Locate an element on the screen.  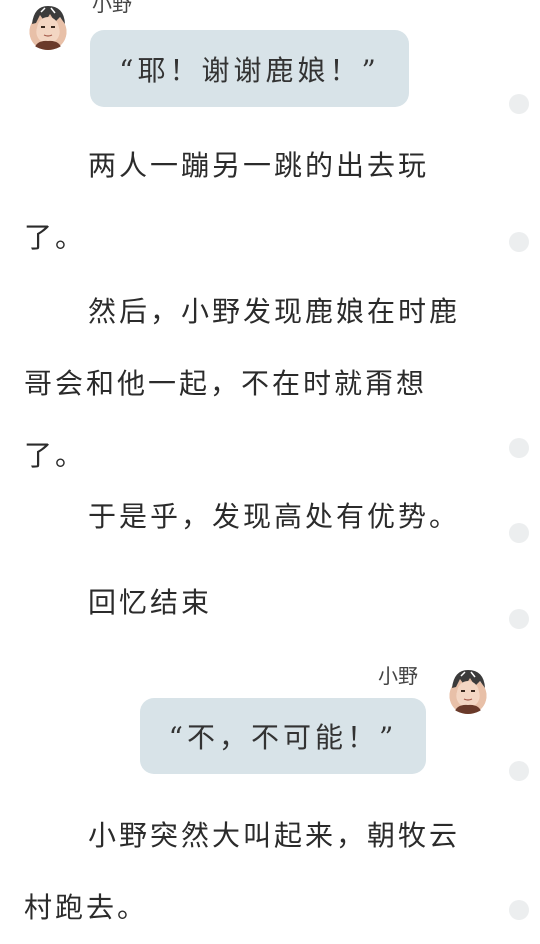
avatar-middle is located at coordinates (468, 690).